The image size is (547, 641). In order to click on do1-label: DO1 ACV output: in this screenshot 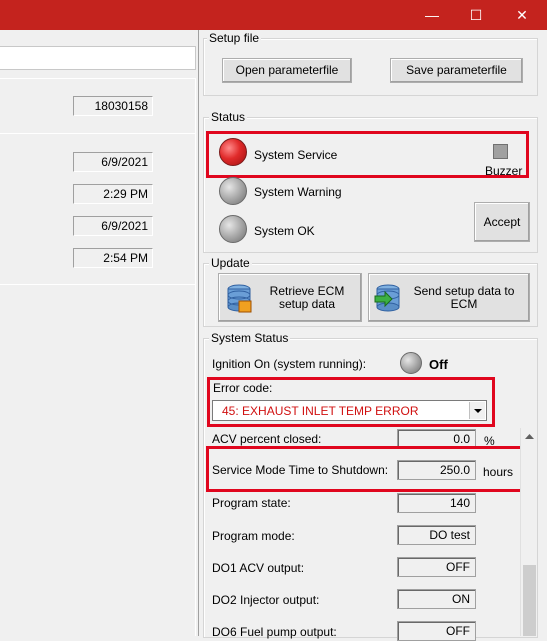, I will do `click(258, 568)`.